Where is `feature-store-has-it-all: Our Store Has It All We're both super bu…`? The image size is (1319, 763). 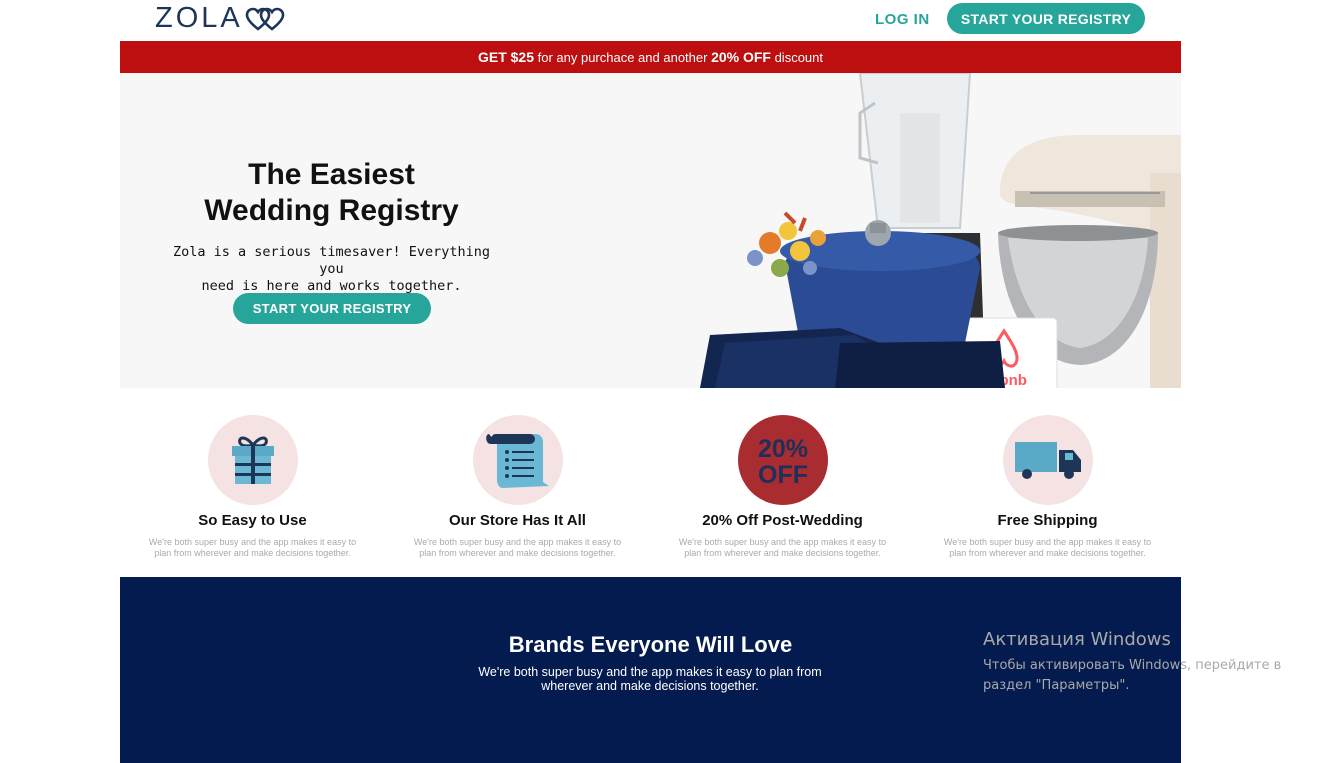 feature-store-has-it-all: Our Store Has It All We're both super bu… is located at coordinates (517, 487).